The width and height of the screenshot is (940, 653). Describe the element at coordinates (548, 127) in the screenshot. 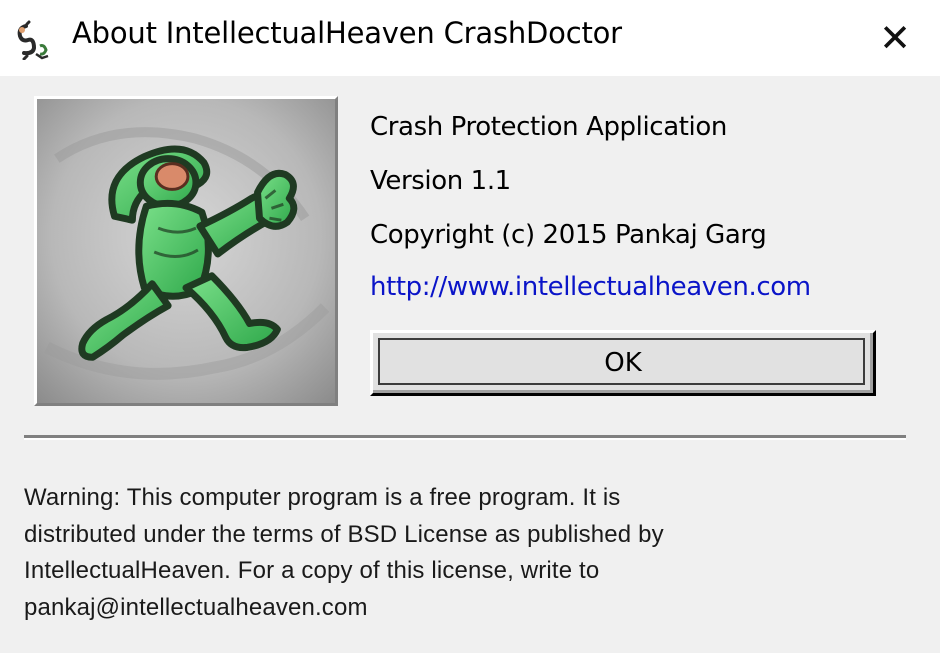

I see `product-description: Crash Protection Application` at that location.